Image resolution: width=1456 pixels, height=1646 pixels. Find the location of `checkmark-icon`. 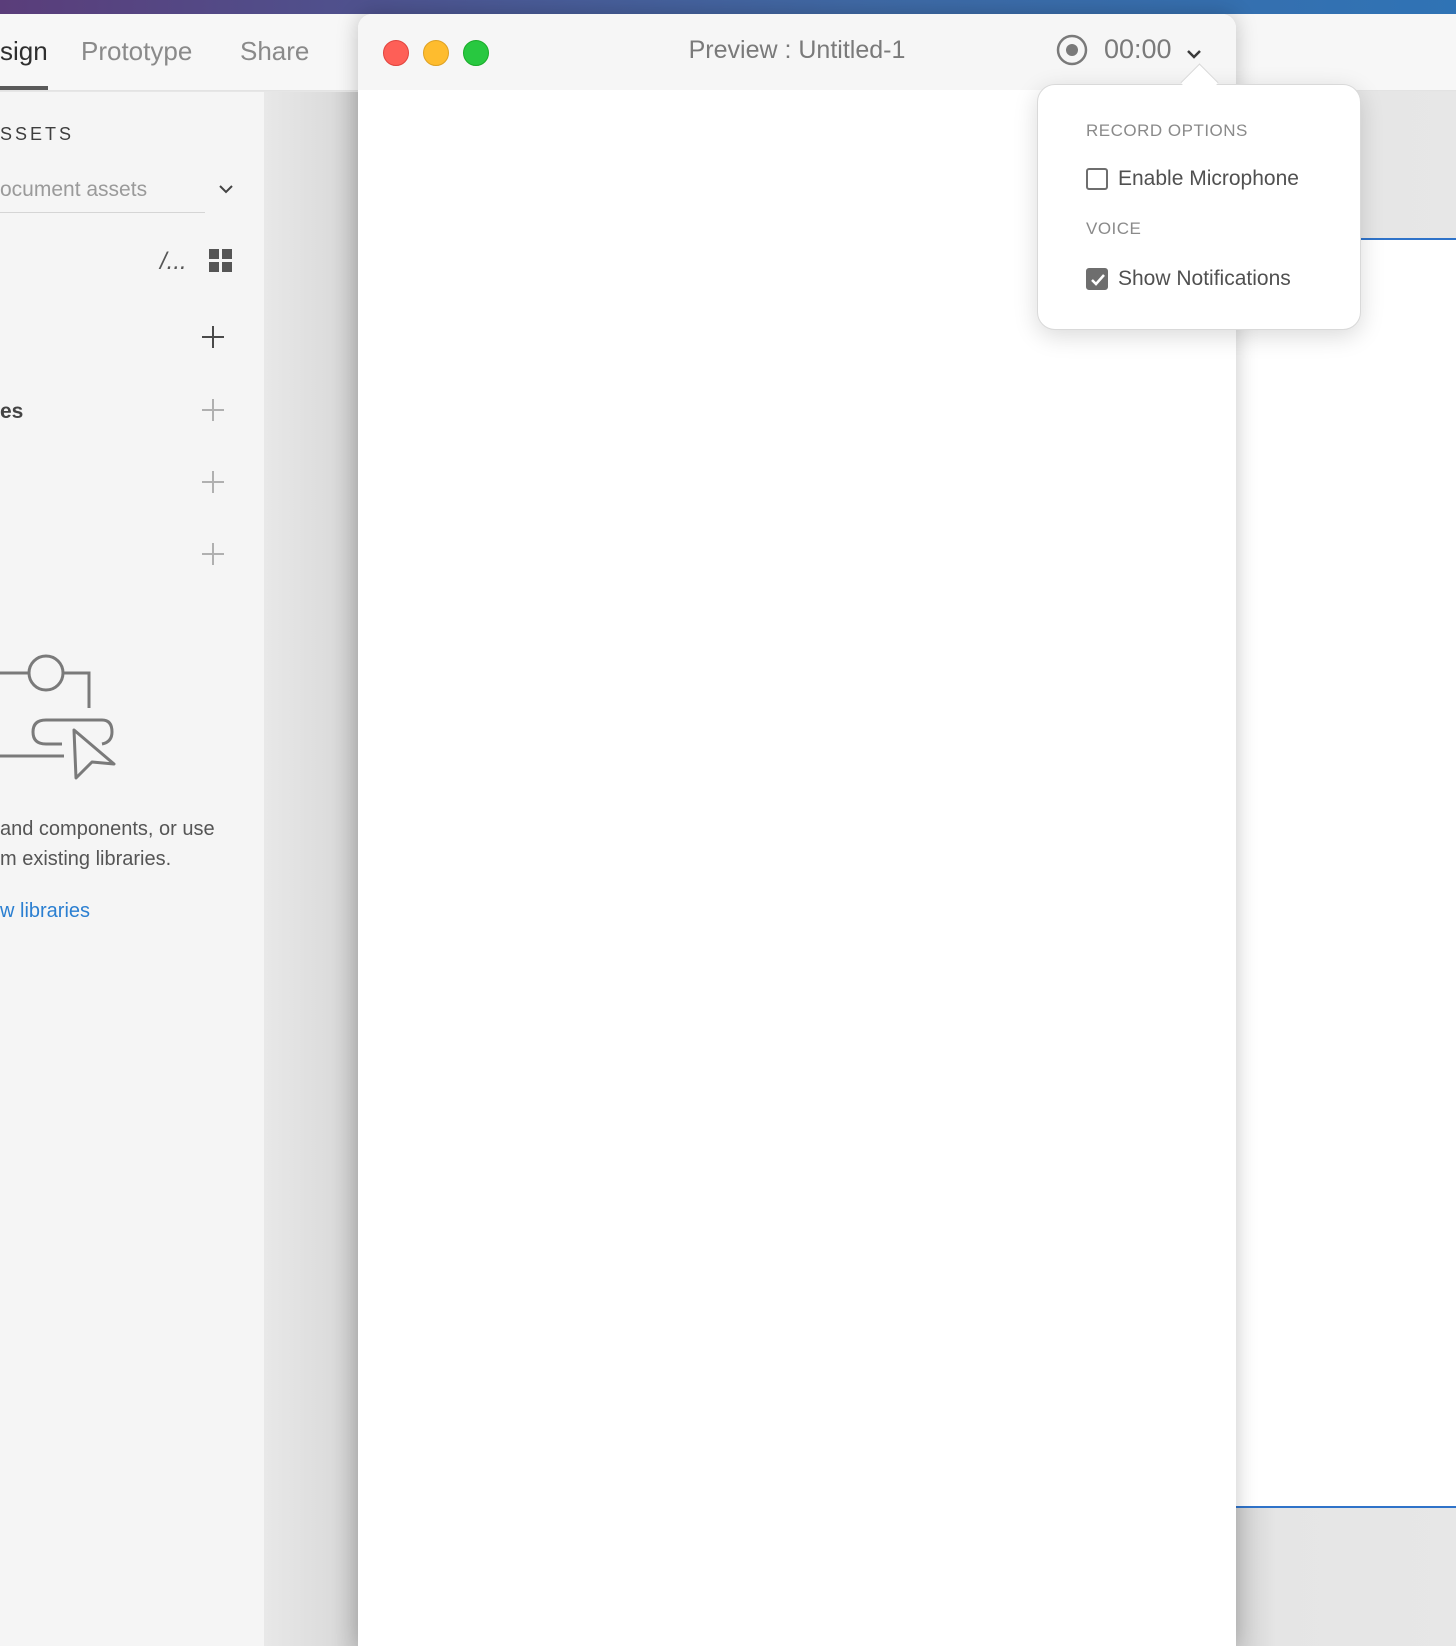

checkmark-icon is located at coordinates (1098, 280).